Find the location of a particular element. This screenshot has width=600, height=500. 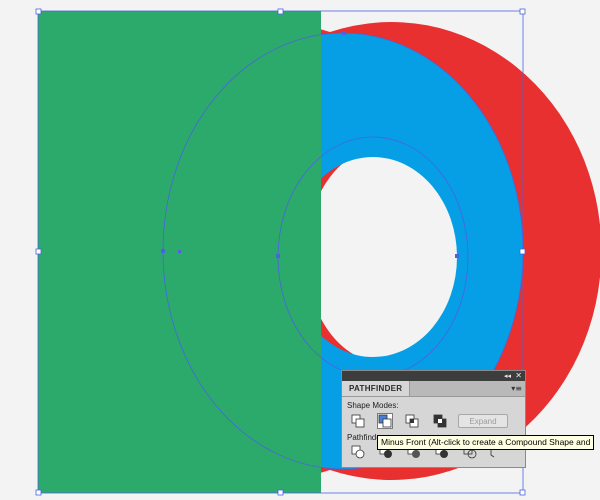

panel-tab-row: PATHFINDER ▾≡ is located at coordinates (433, 389).